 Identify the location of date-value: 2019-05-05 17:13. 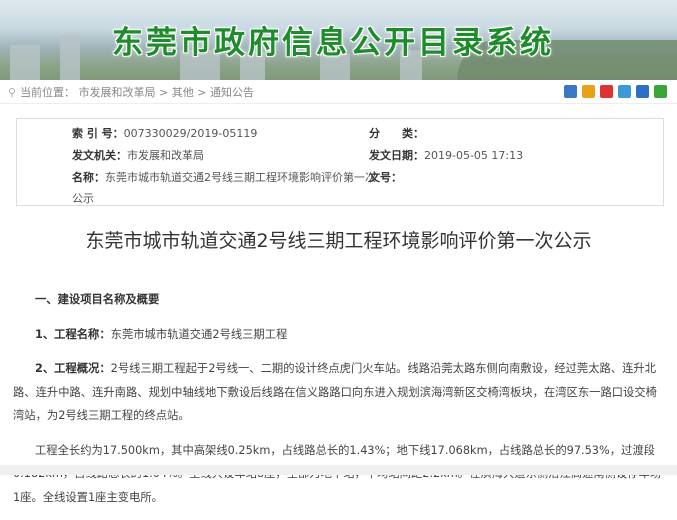
(474, 155).